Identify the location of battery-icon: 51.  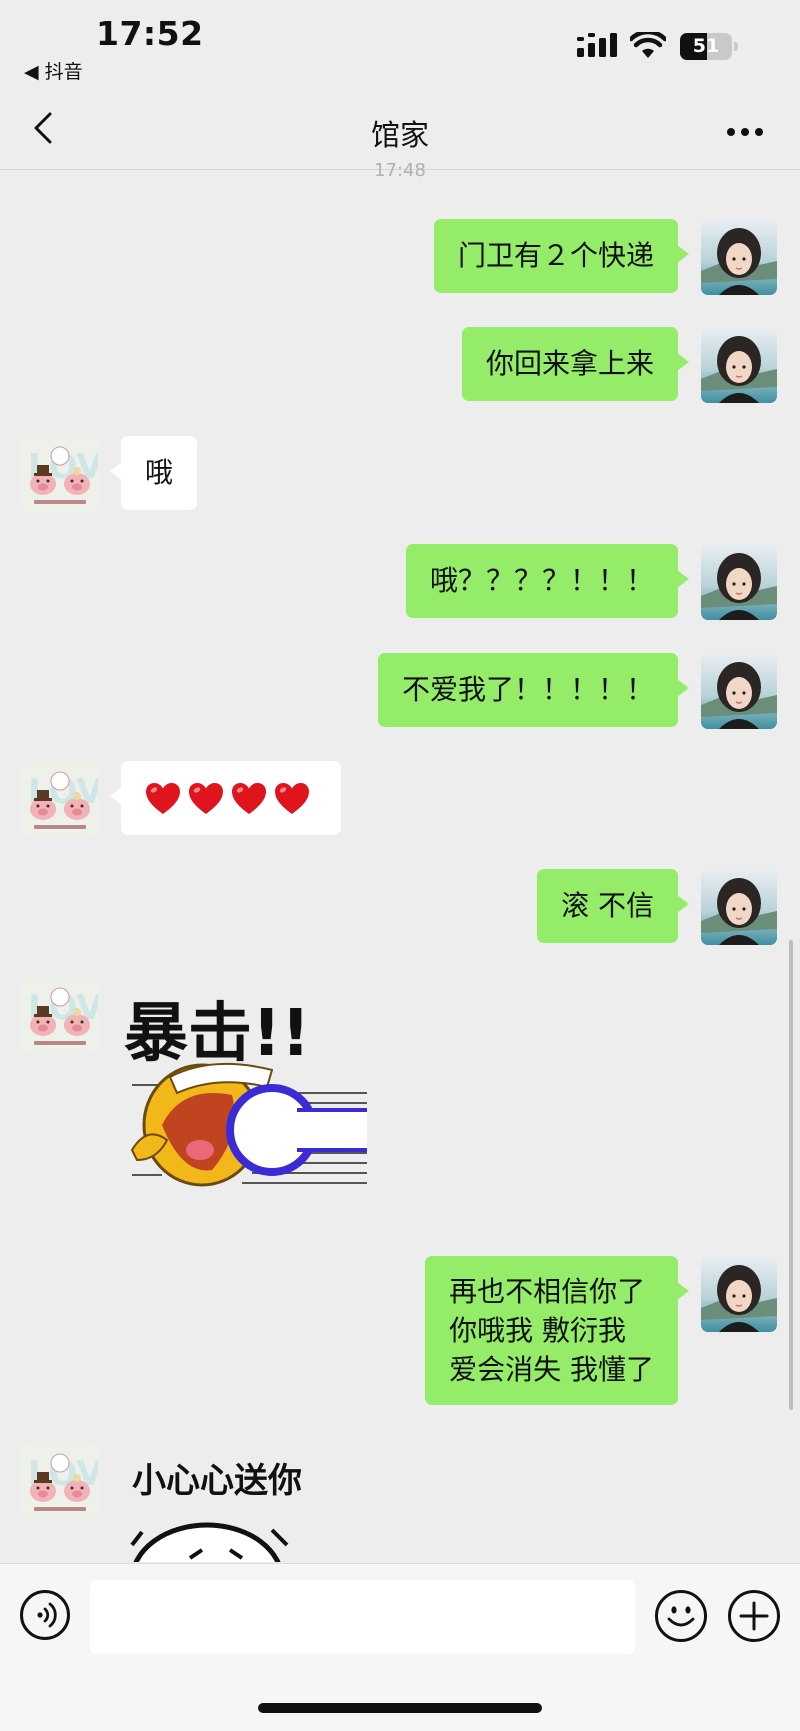
(709, 46).